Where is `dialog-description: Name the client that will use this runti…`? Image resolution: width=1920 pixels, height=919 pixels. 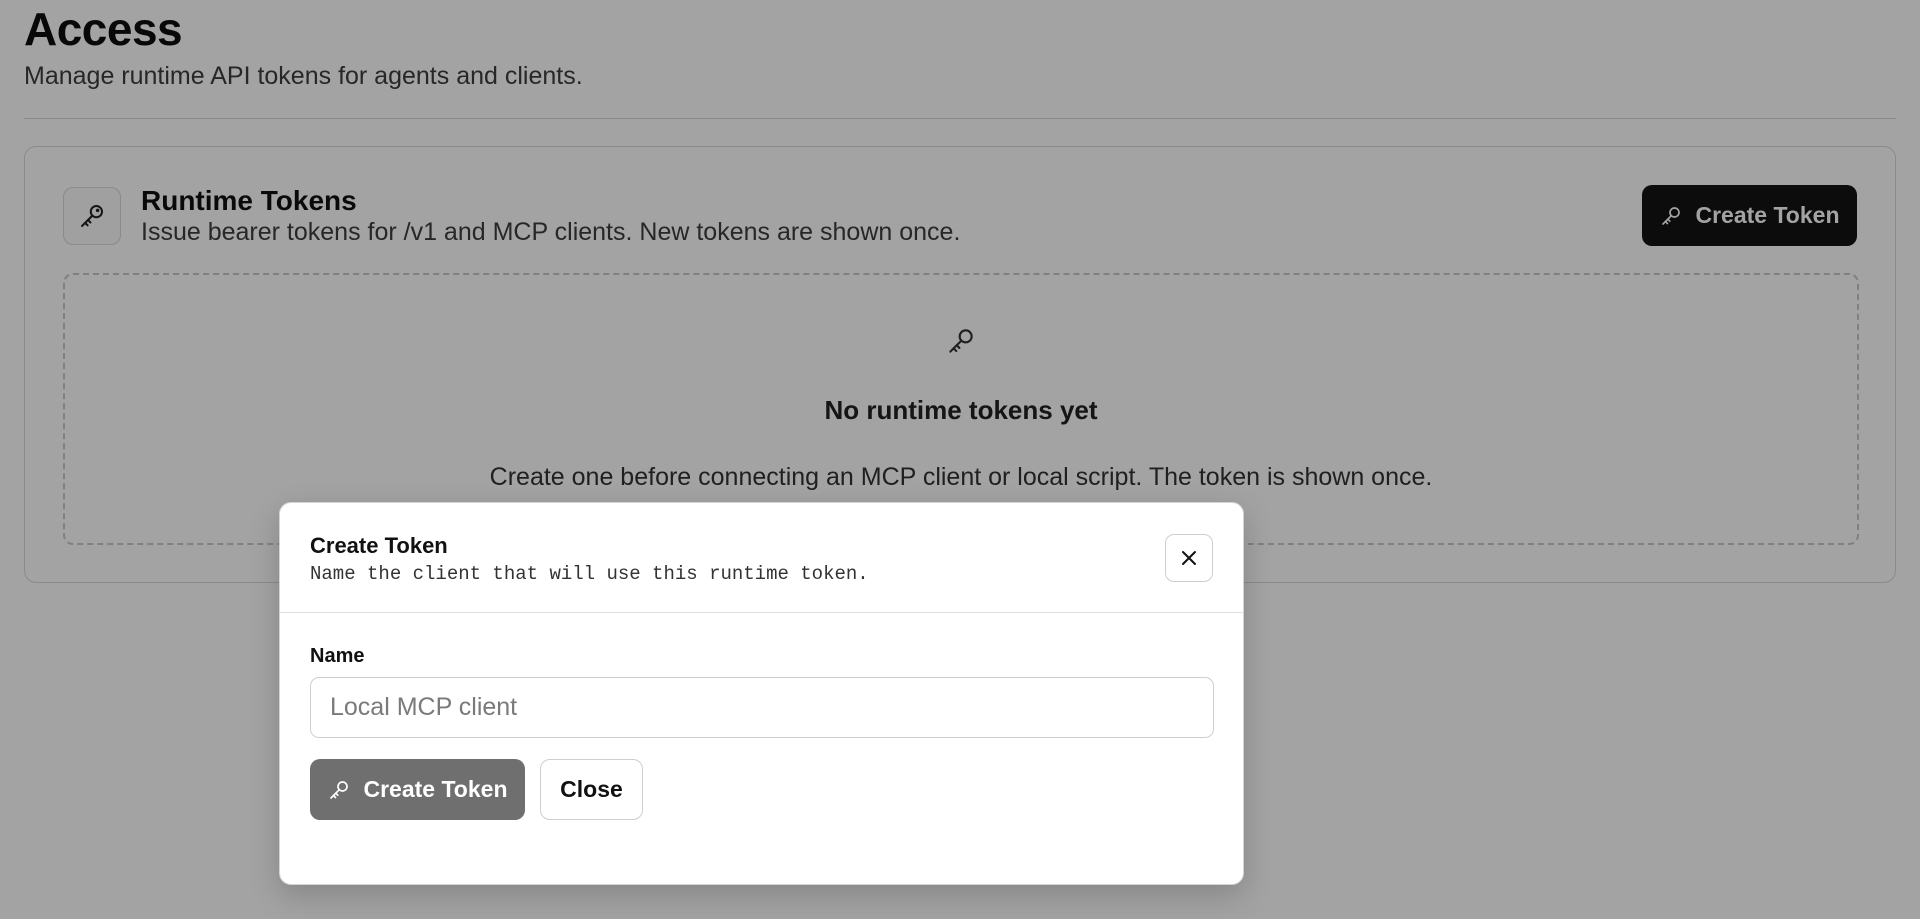 dialog-description: Name the client that will use this runti… is located at coordinates (589, 574).